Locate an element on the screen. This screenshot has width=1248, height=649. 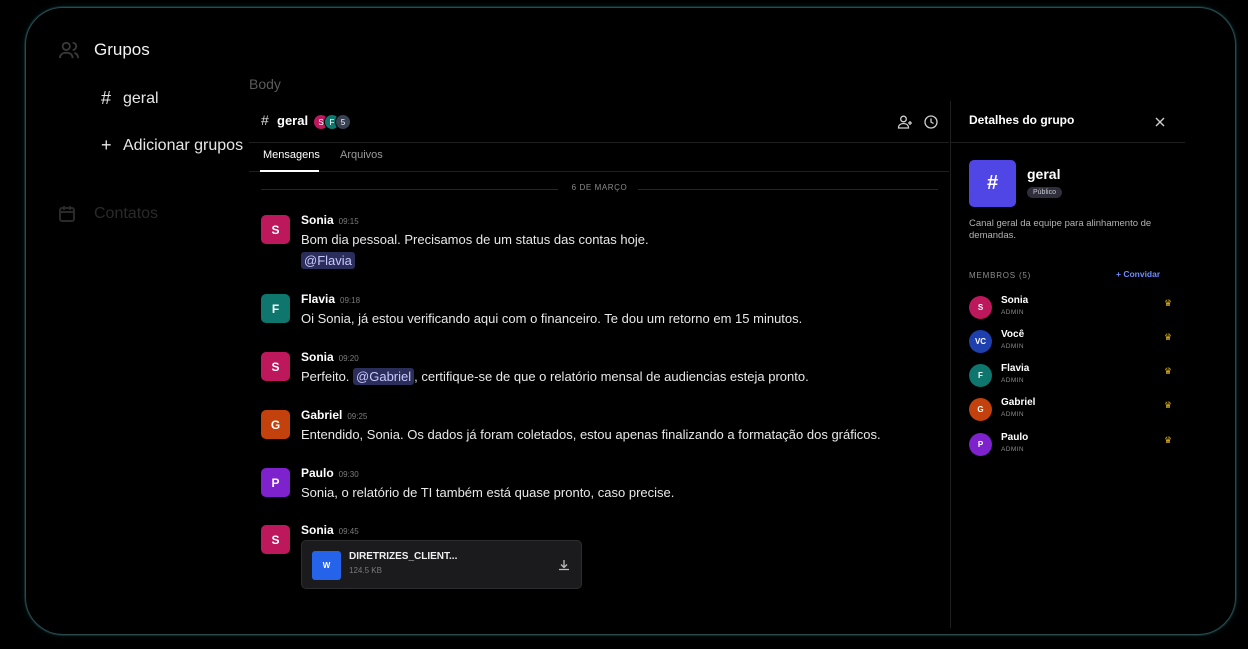
member-name: Paulo is located at coordinates (1015, 437).